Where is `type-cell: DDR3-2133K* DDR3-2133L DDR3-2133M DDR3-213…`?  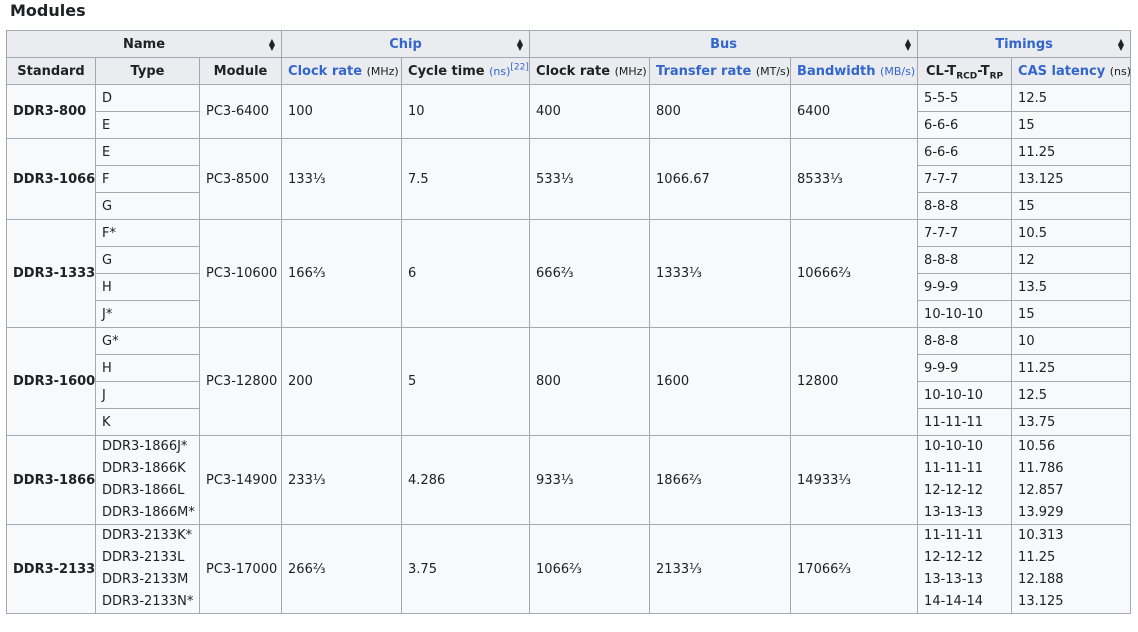 type-cell: DDR3-2133K* DDR3-2133L DDR3-2133M DDR3-213… is located at coordinates (147, 569).